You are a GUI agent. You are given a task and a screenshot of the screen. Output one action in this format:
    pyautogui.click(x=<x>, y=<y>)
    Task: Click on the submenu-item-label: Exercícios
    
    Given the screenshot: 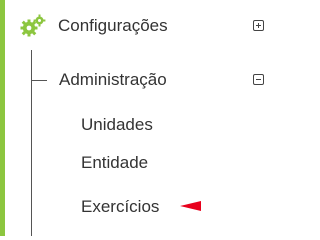 What is the action you would take?
    pyautogui.click(x=120, y=206)
    